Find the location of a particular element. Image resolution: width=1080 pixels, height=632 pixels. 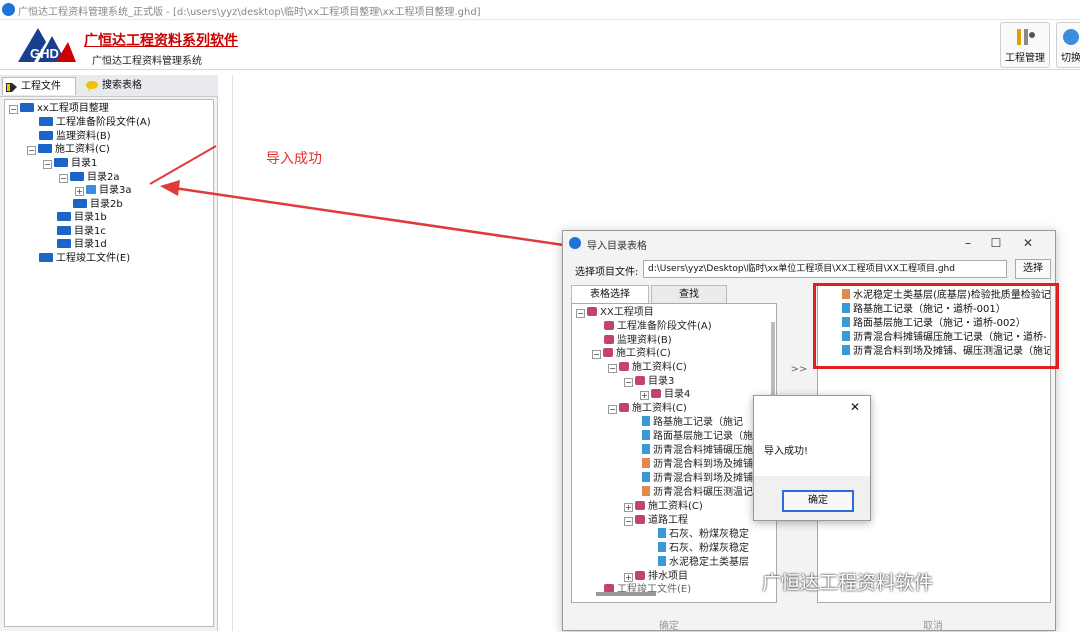

horizontal-scrollbar is located at coordinates (626, 594).